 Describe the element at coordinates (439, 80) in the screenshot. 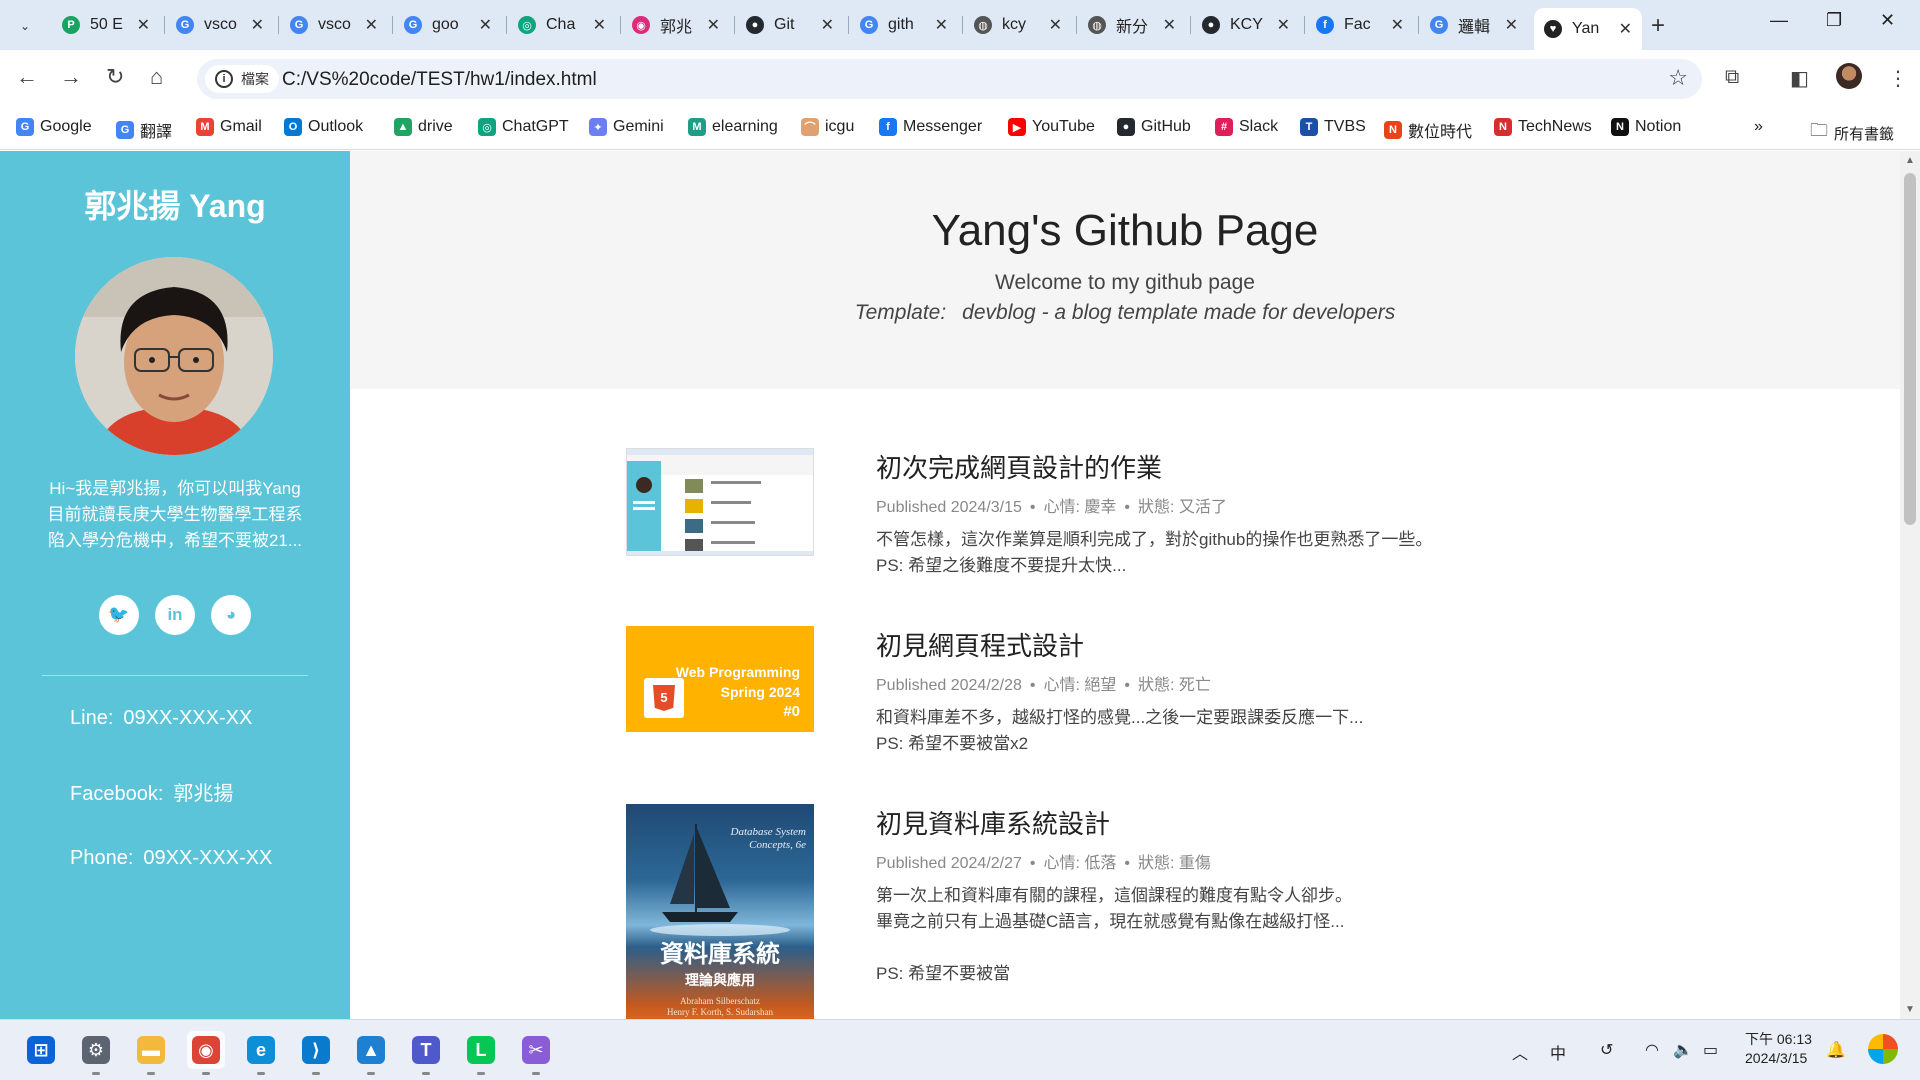

I see `address-url: C:/VS%20code/TEST/hw1/index.html` at that location.